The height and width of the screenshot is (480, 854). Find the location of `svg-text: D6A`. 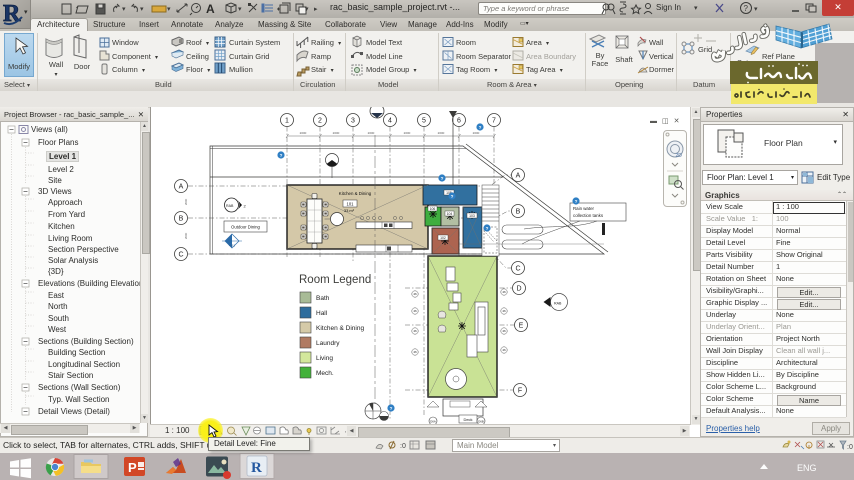

svg-text: D6A is located at coordinates (433, 421).